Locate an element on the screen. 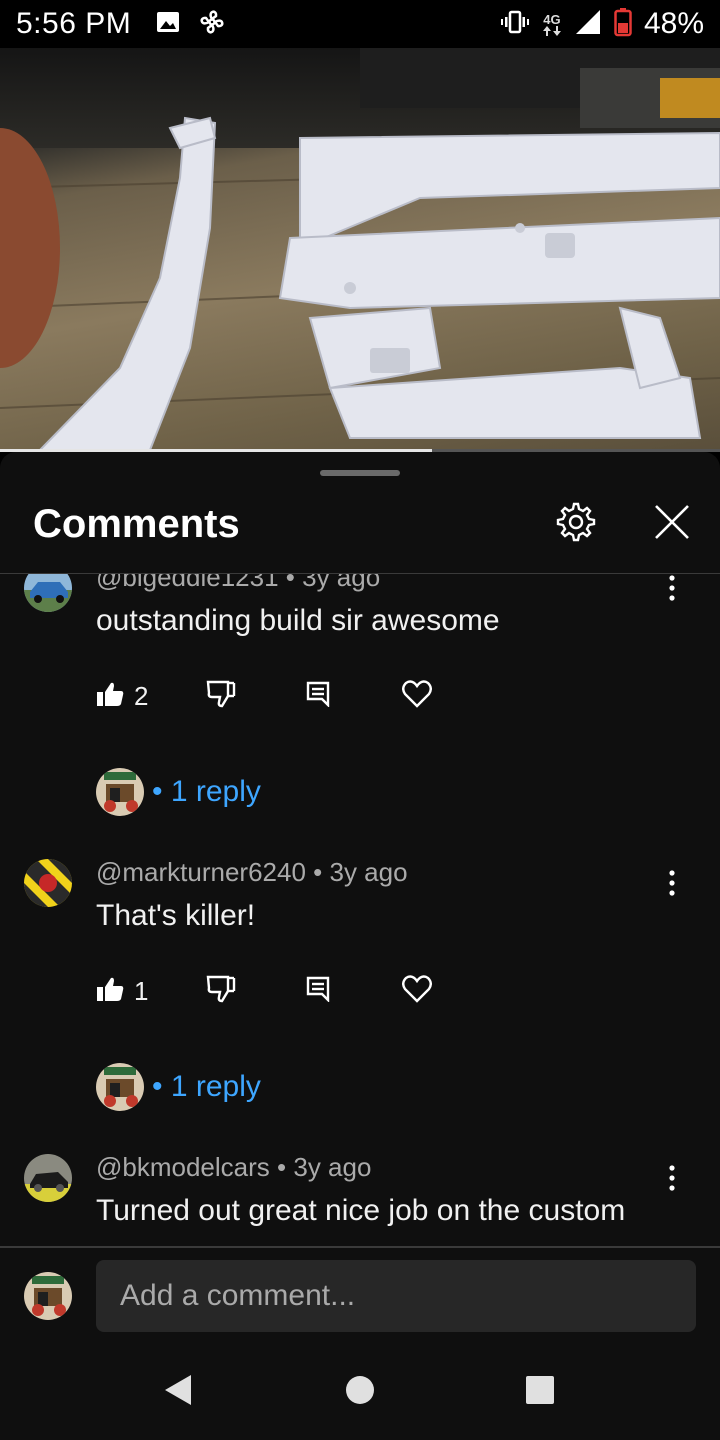  comment-actions: 2 is located at coordinates (264, 696).